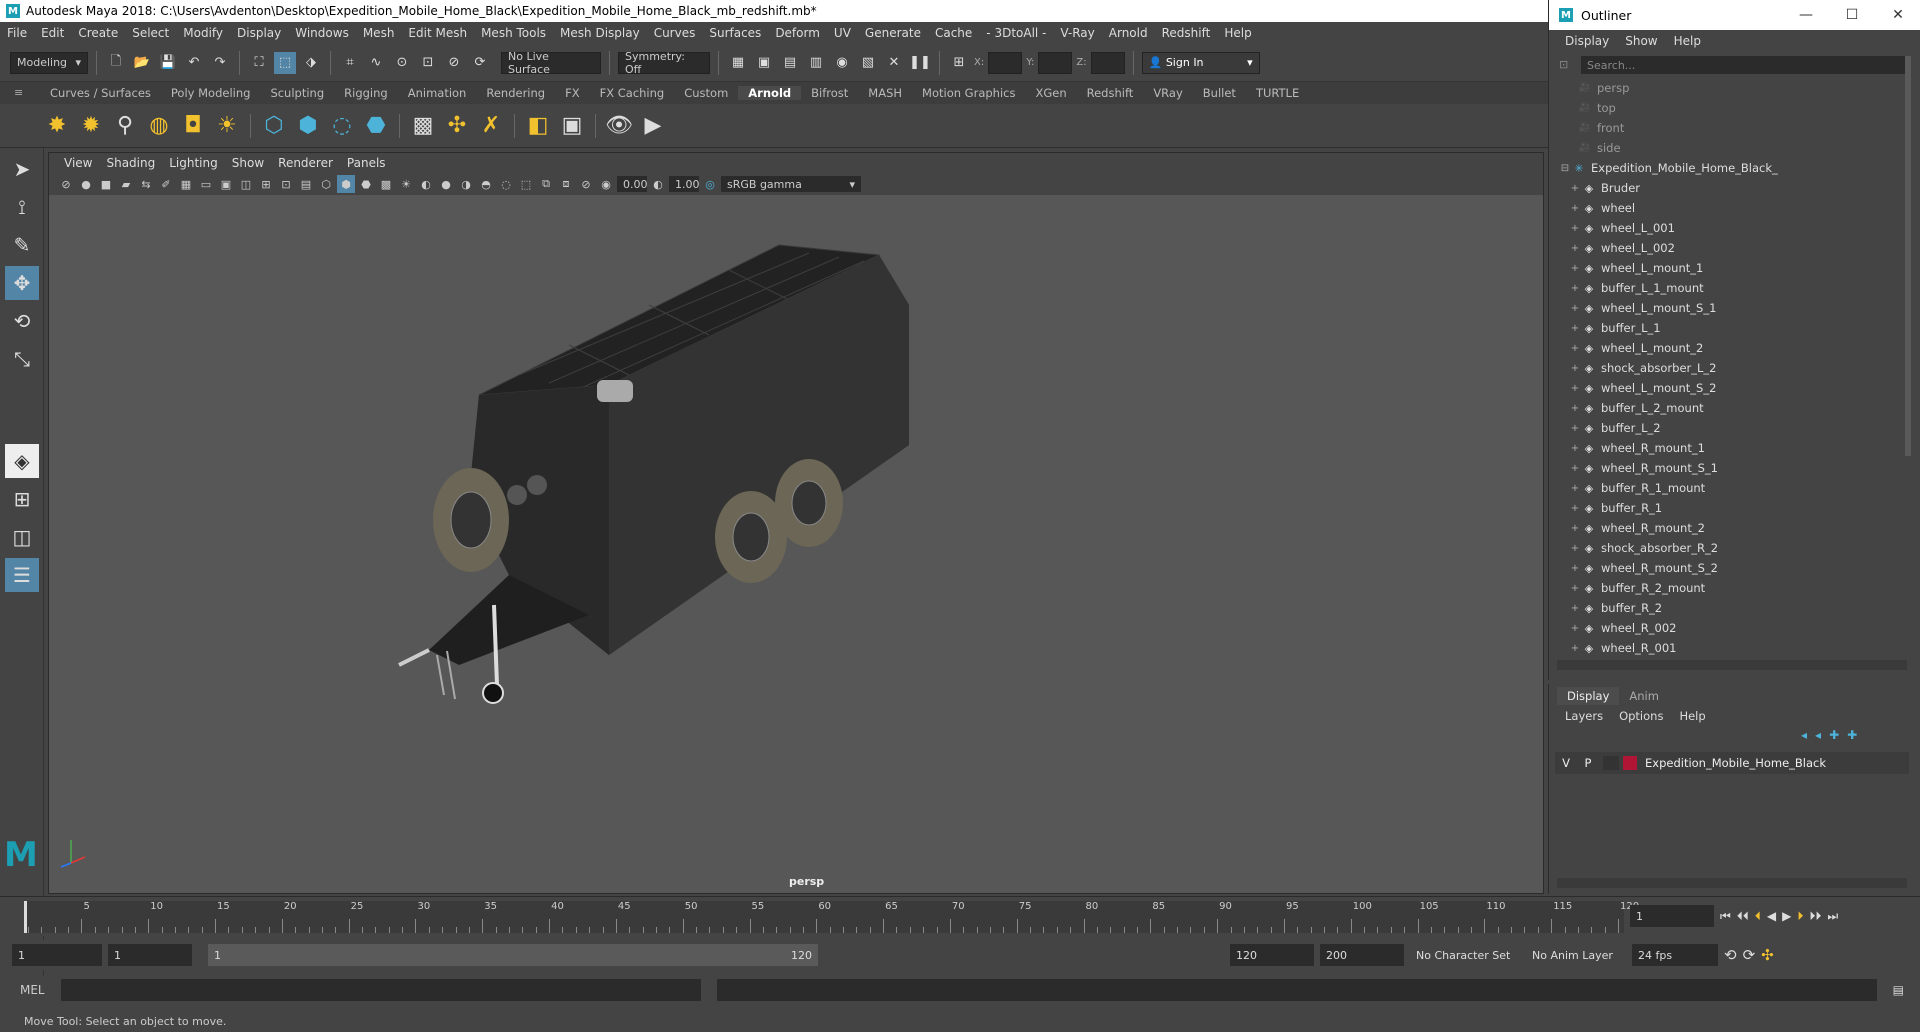 This screenshot has width=1920, height=1032. I want to click on shelf-tab-sculpting: Sculpting, so click(297, 93).